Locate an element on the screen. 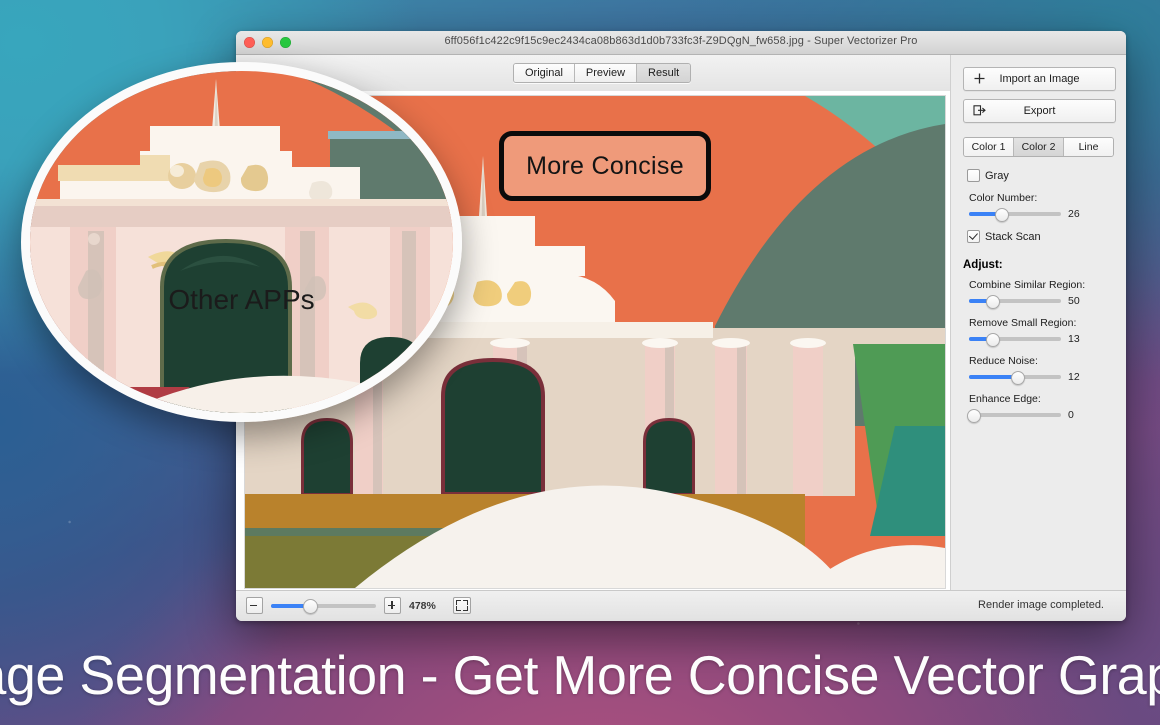  combine-similar-region-row: 50 is located at coordinates (1041, 302).